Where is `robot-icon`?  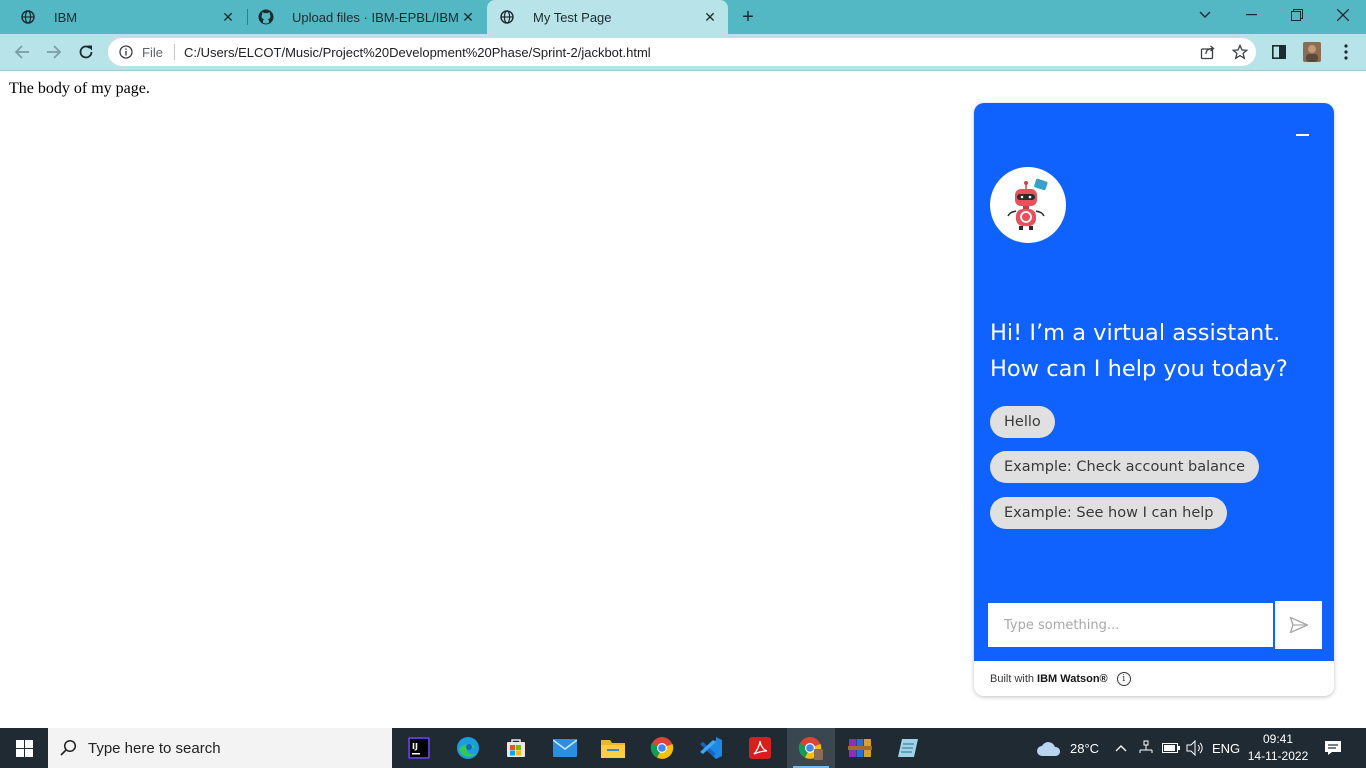 robot-icon is located at coordinates (1027, 204).